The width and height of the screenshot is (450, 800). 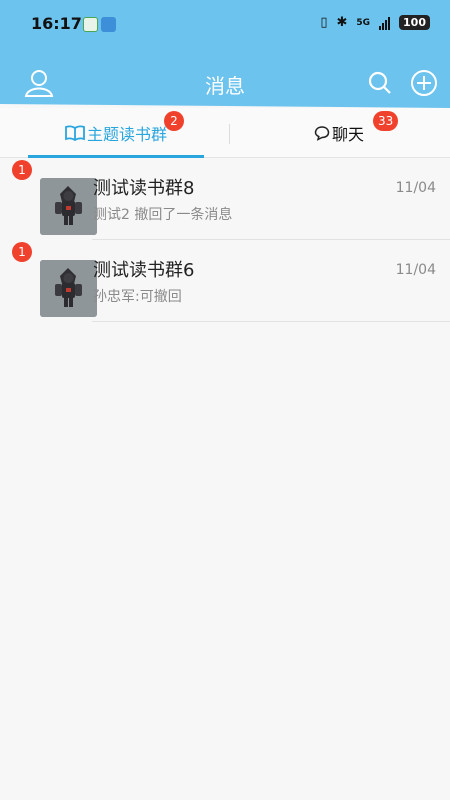 I want to click on battery-indicator: 100, so click(x=414, y=22).